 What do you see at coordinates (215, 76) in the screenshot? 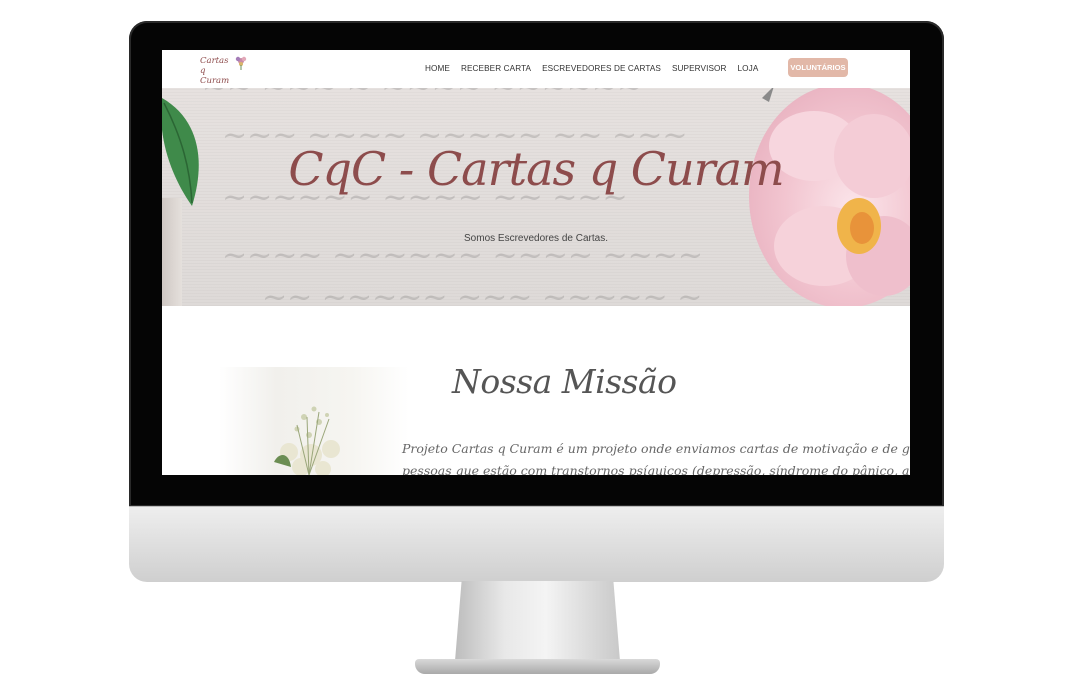
I see `logo-line-2: q Curam` at bounding box center [215, 76].